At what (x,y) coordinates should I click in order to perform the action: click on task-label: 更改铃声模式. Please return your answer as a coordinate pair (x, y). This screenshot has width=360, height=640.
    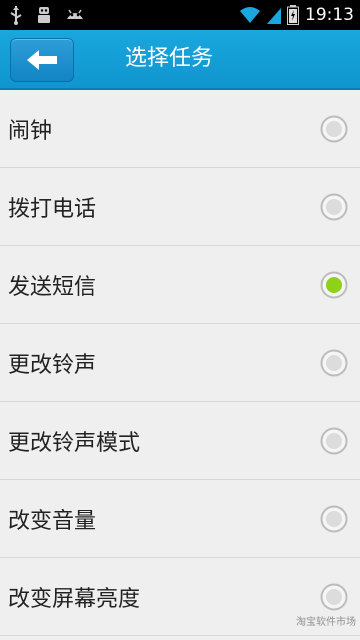
    Looking at the image, I should click on (74, 443).